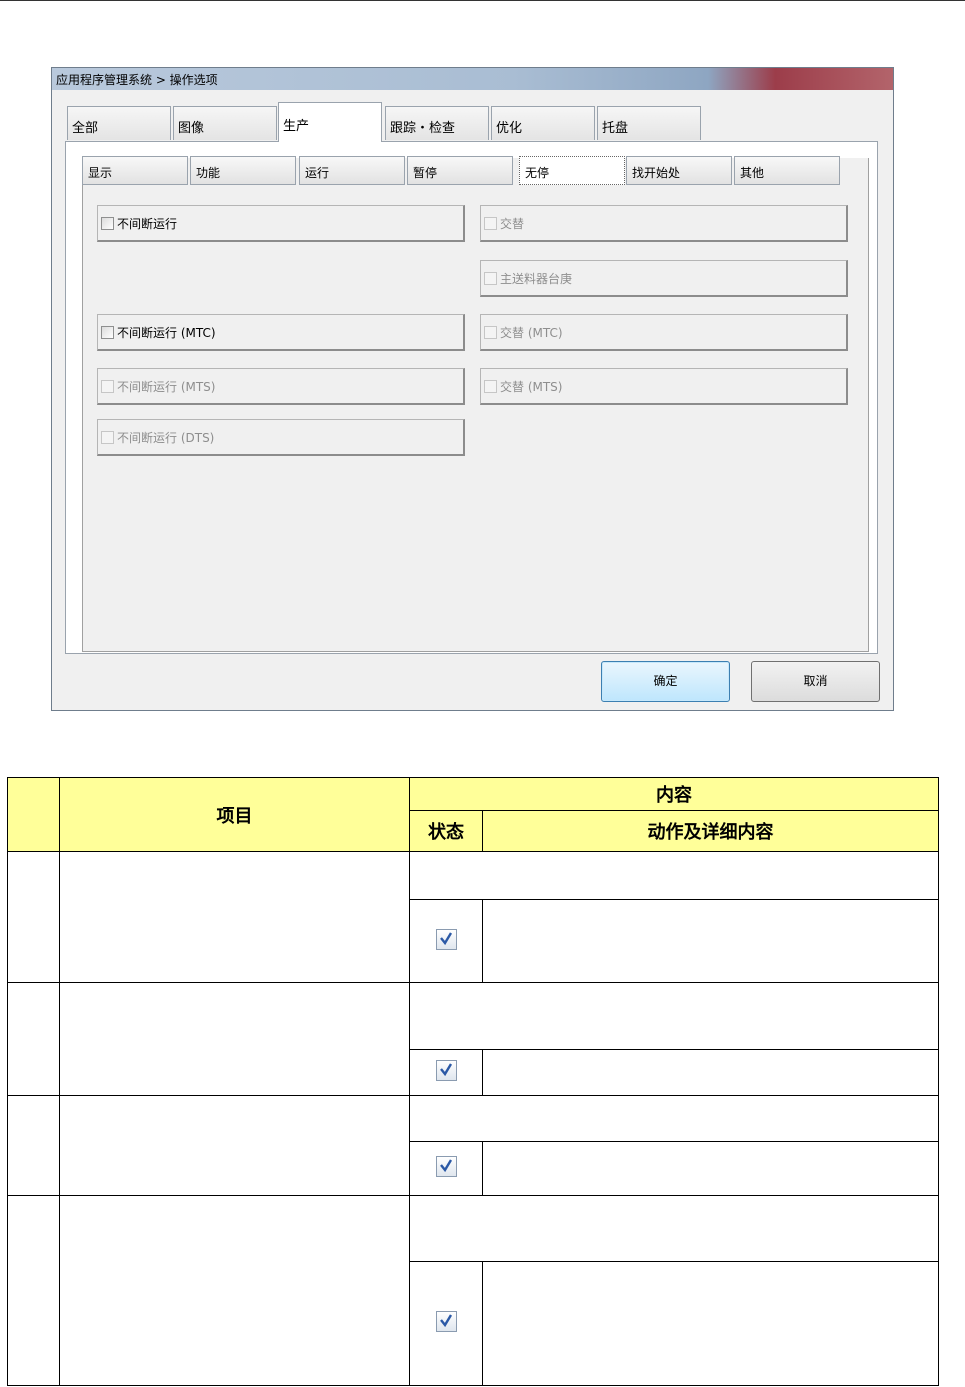 This screenshot has width=965, height=1387. I want to click on header-content: 内容, so click(674, 794).